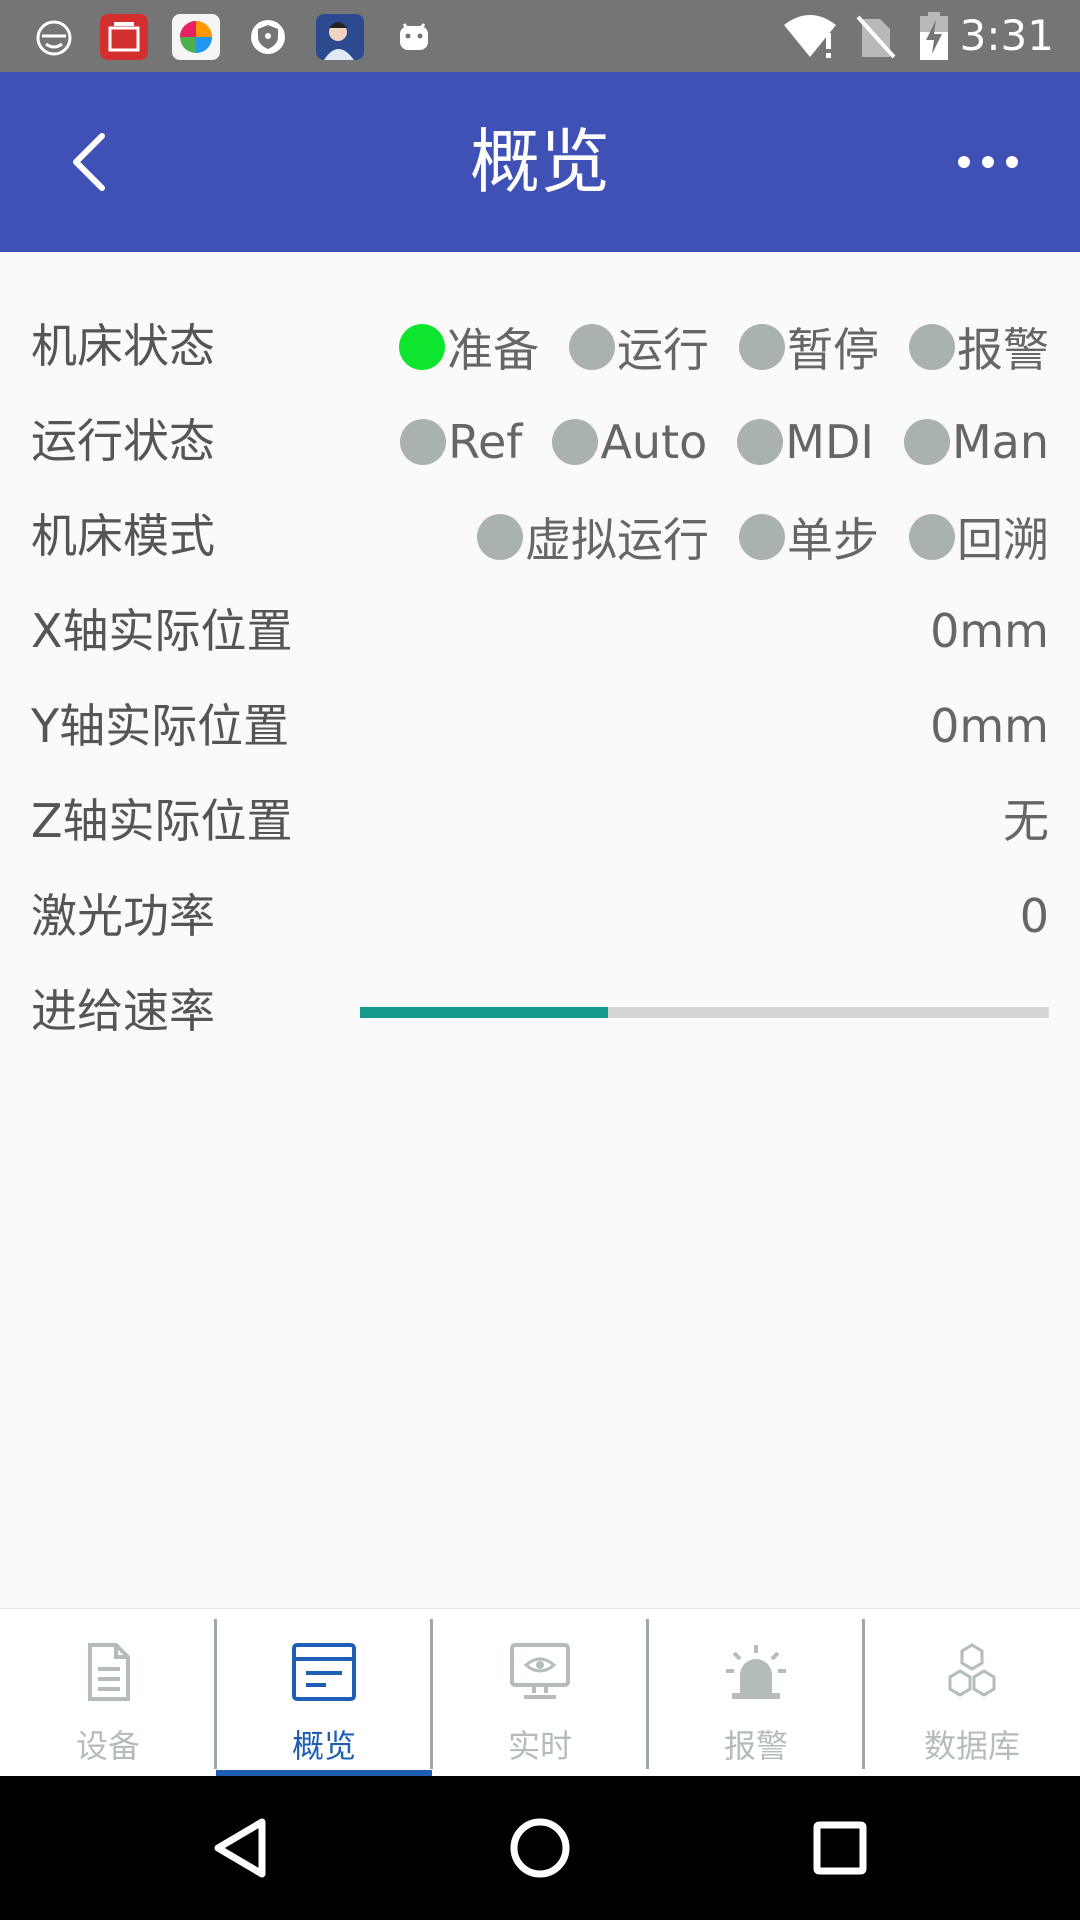  Describe the element at coordinates (107, 1746) in the screenshot. I see `tab-label: 设备` at that location.